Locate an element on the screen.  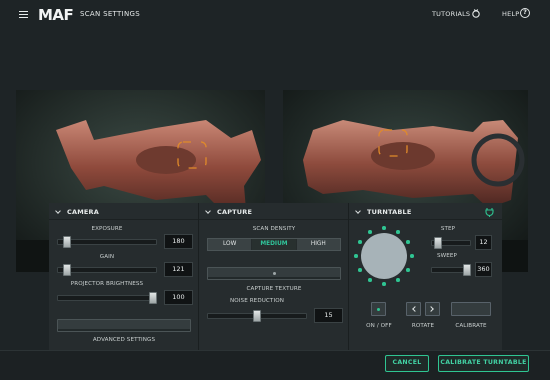
projector-brightness-slider-track is located at coordinates (107, 298).